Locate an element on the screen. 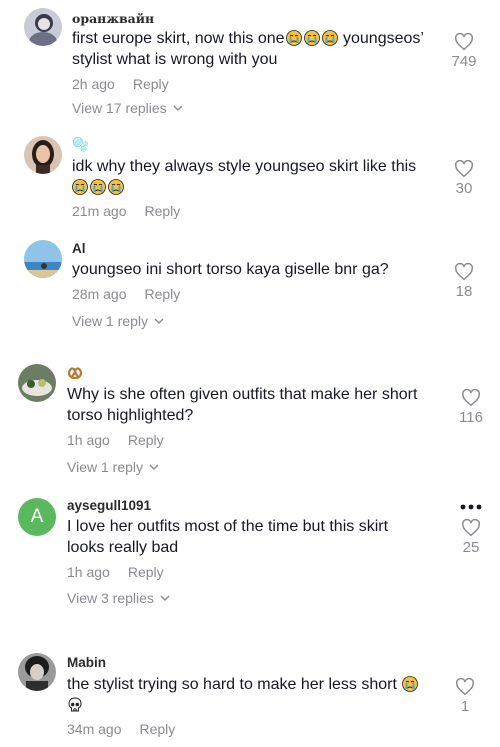 The width and height of the screenshot is (500, 747). comment-username is located at coordinates (75, 372).